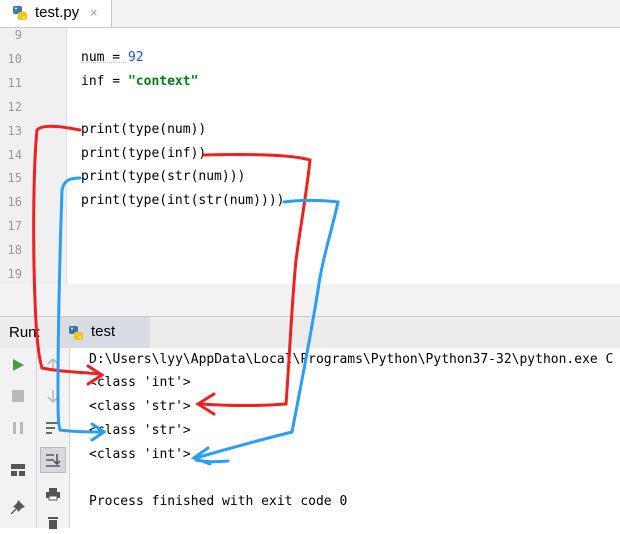  What do you see at coordinates (53, 494) in the screenshot?
I see `print-icon` at bounding box center [53, 494].